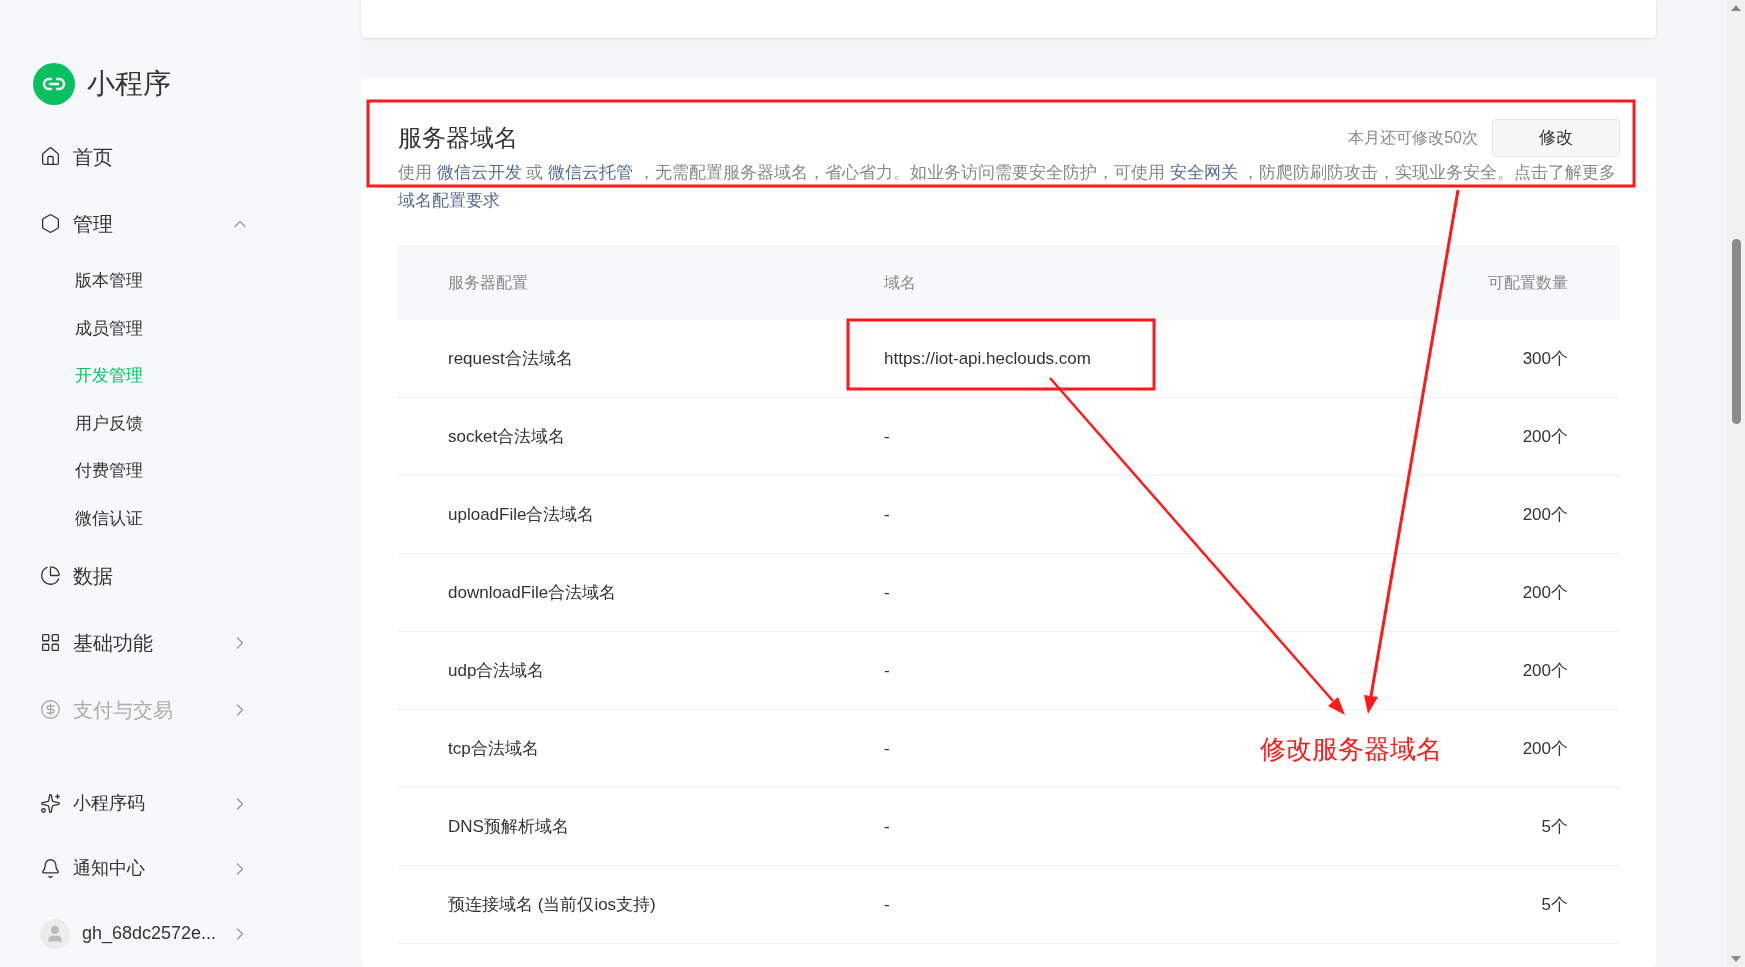  Describe the element at coordinates (145, 471) in the screenshot. I see `submenu-item: 付费管理` at that location.